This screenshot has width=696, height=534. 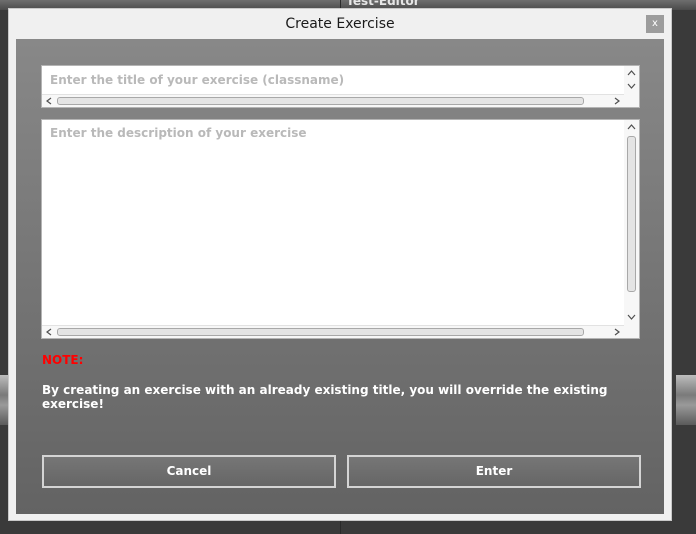 What do you see at coordinates (383, 4) in the screenshot?
I see `background-window-title: Test-Editor` at bounding box center [383, 4].